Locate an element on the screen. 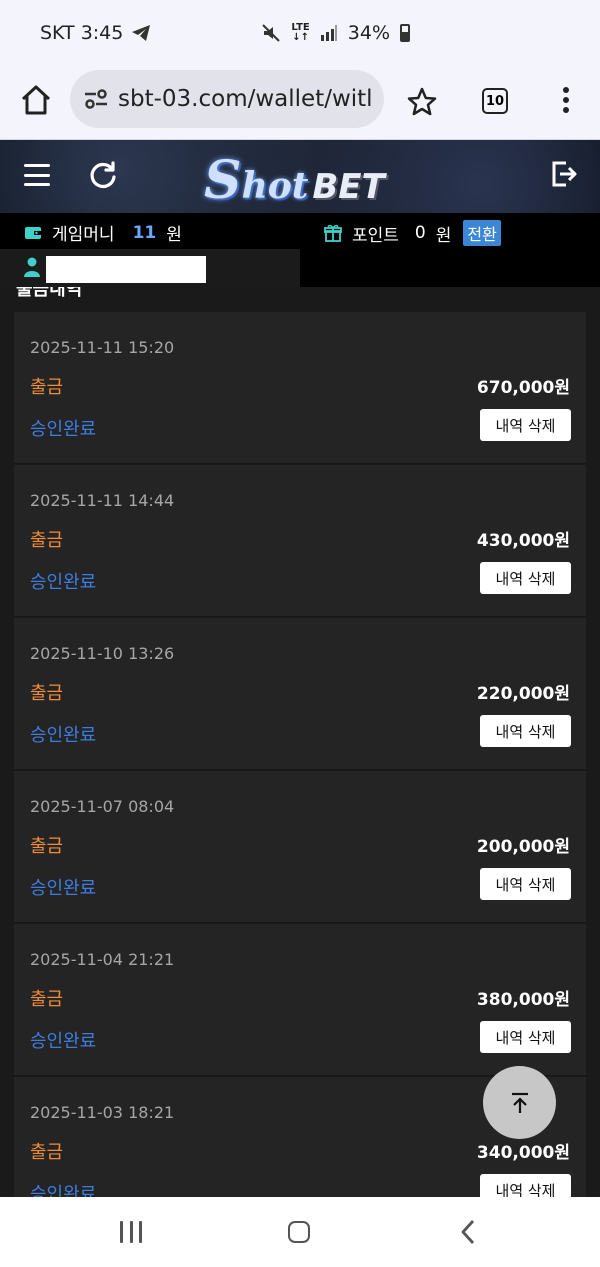 This screenshot has height=1267, width=600. game-money-value: 11 is located at coordinates (144, 232).